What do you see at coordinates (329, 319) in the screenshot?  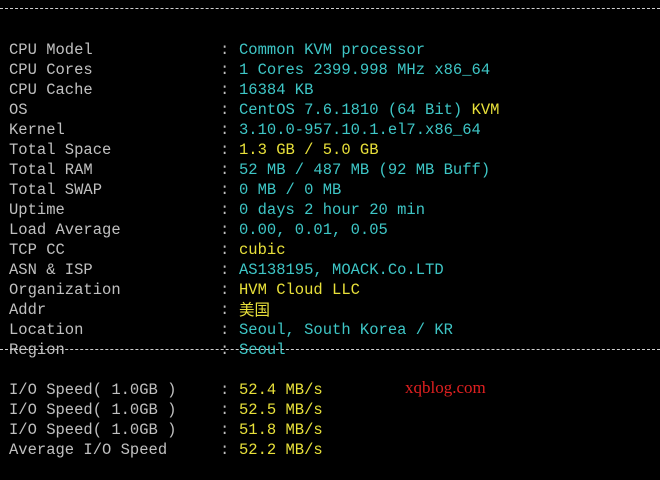 I see `info-row-location: Location: Seoul, South Korea / KR` at bounding box center [329, 319].